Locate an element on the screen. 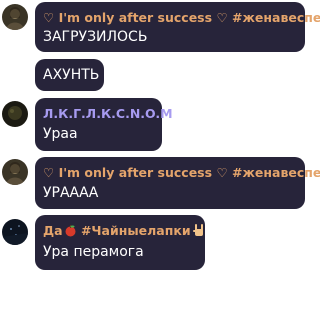 This screenshot has height=320, width=320. message-bubble: Л.К.Г.Л.К.С.N.O.M Ураа is located at coordinates (104, 124).